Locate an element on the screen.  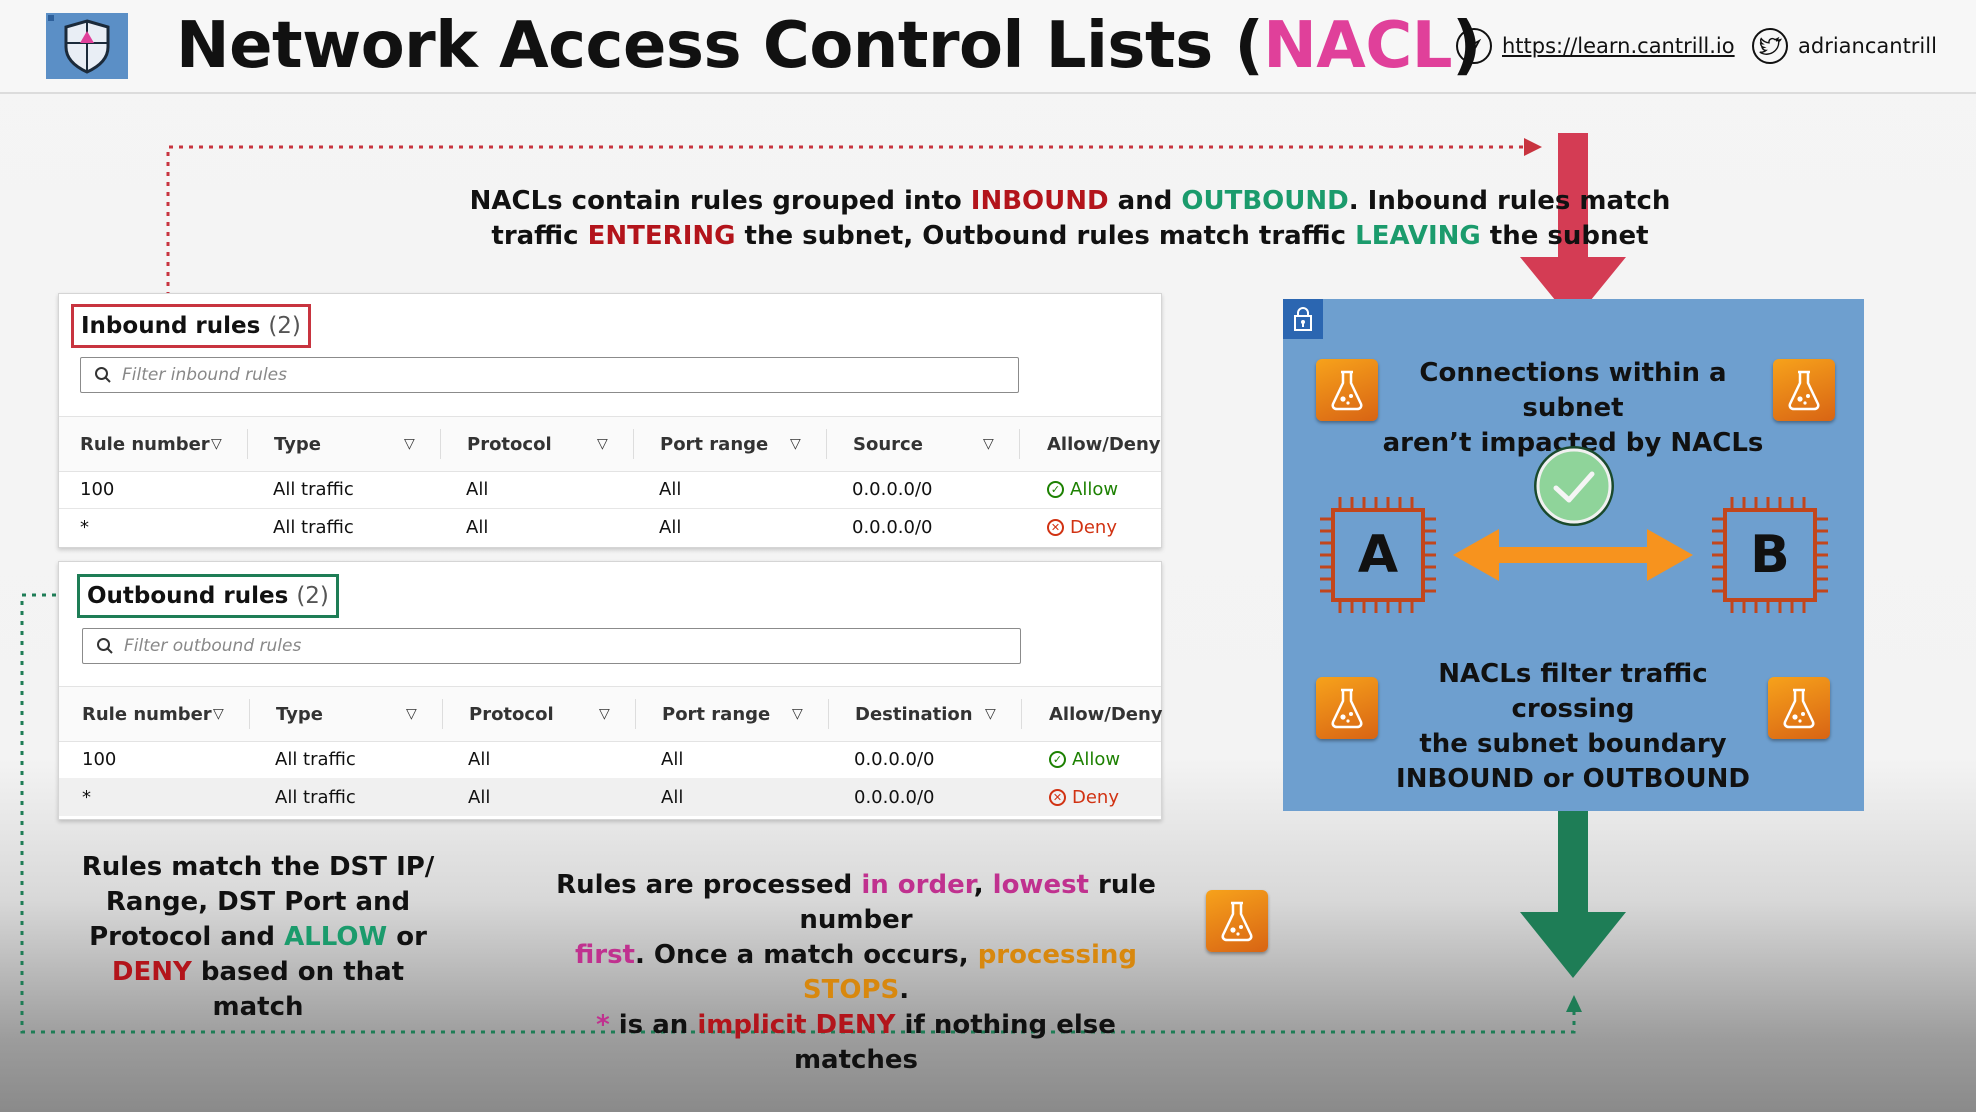
column-header-destination: Destination is located at coordinates (914, 714).